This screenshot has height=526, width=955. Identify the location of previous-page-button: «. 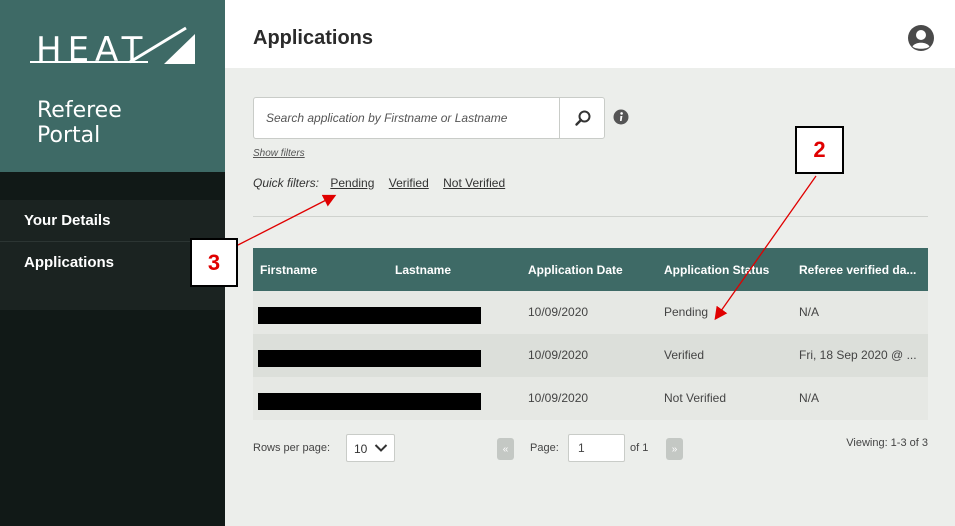
(505, 449).